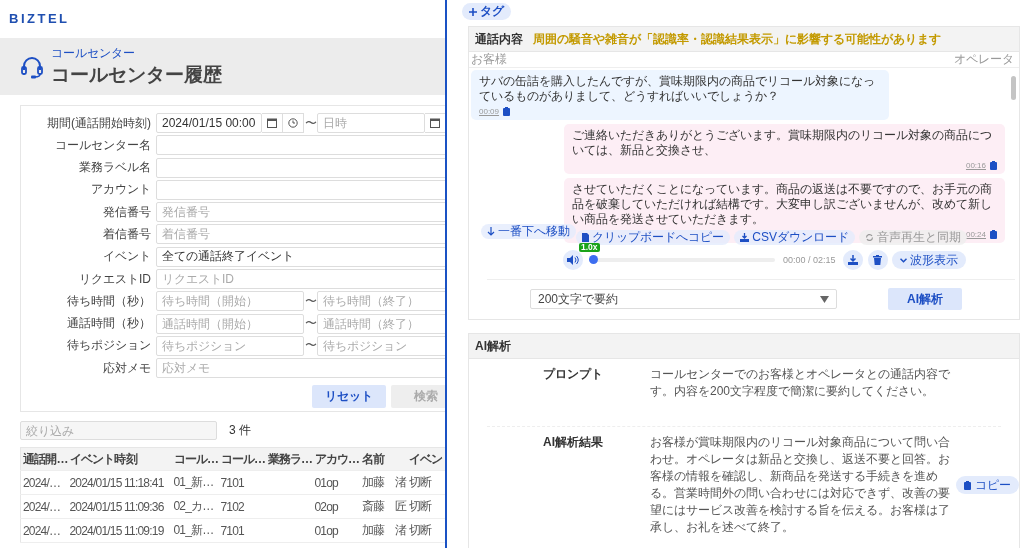  Describe the element at coordinates (93, 53) in the screenshot. I see `breadcrumb-link: コールセンター` at that location.